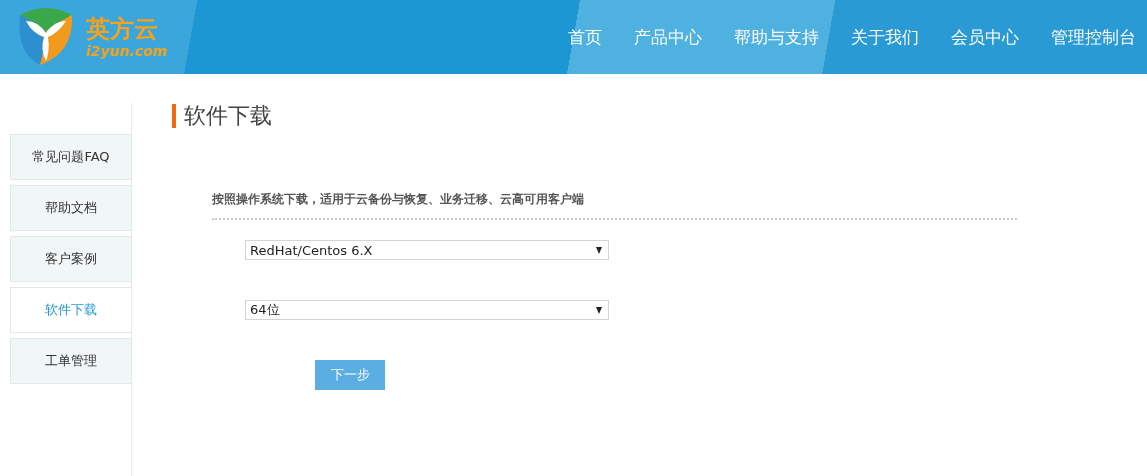  Describe the element at coordinates (127, 51) in the screenshot. I see `logo-domain: i2yun.com` at that location.